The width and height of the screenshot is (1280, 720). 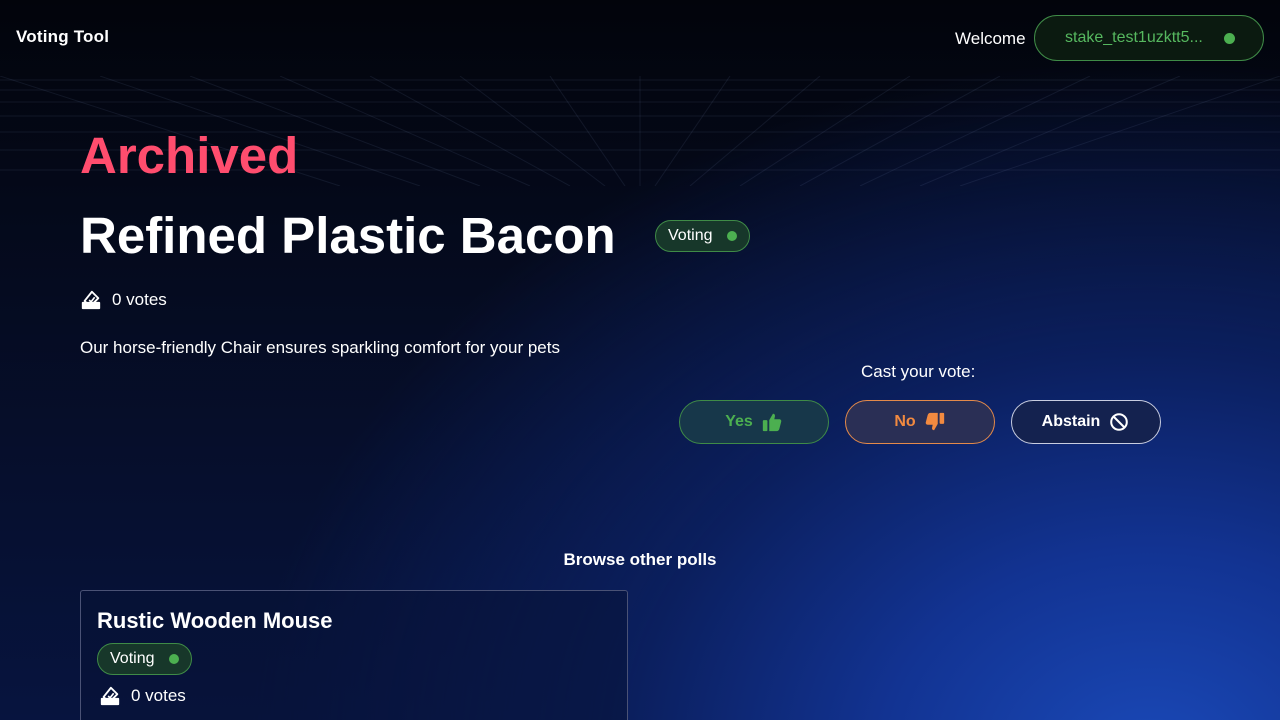 What do you see at coordinates (354, 655) in the screenshot?
I see `poll-card: Rustic Wooden Mouse Voting 0 votes` at bounding box center [354, 655].